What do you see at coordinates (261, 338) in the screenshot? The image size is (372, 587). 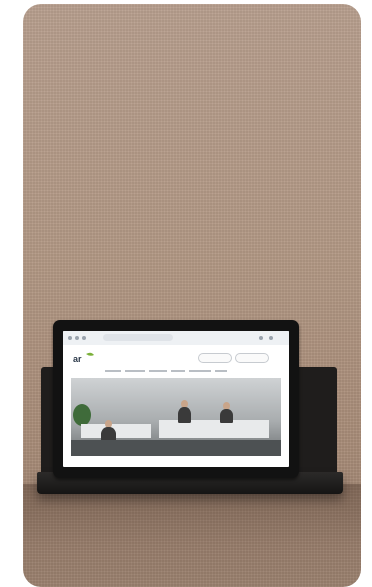 I see `menu-icon` at bounding box center [261, 338].